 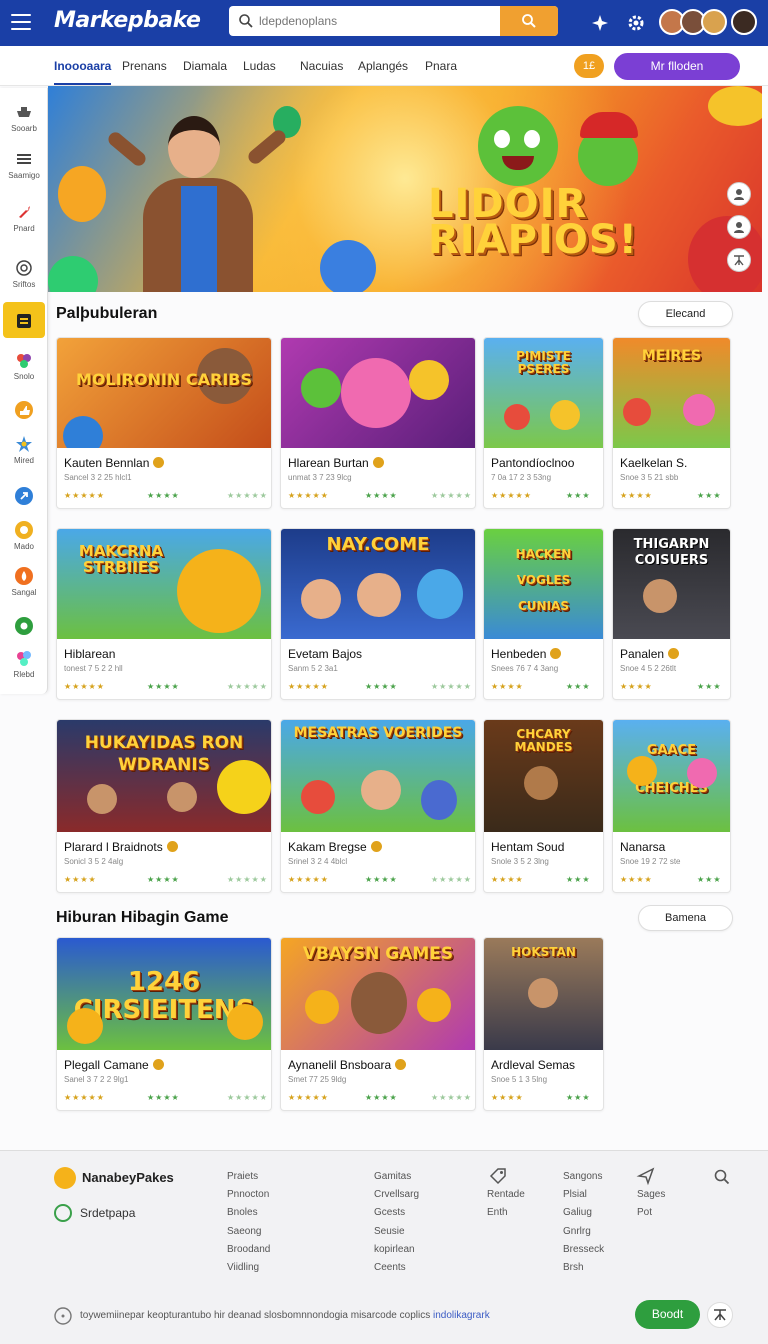 What do you see at coordinates (376, 21) in the screenshot?
I see `search-input` at bounding box center [376, 21].